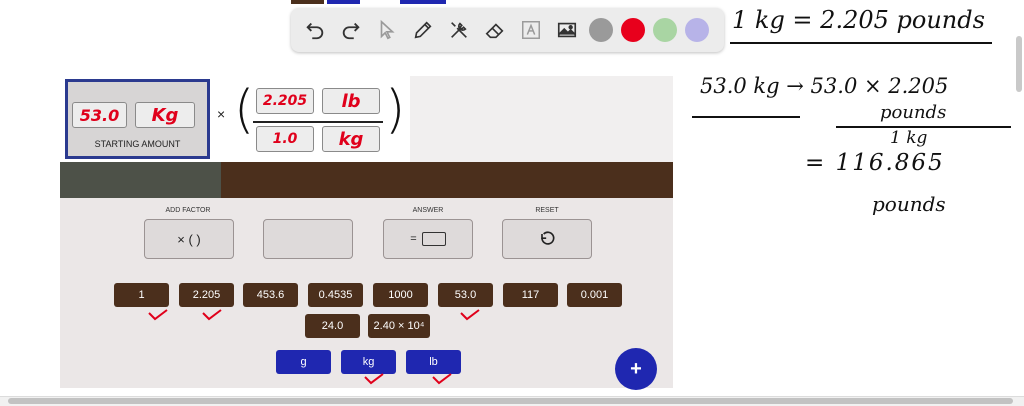 The height and width of the screenshot is (406, 1024). Describe the element at coordinates (387, 30) in the screenshot. I see `pointer-icon` at that location.